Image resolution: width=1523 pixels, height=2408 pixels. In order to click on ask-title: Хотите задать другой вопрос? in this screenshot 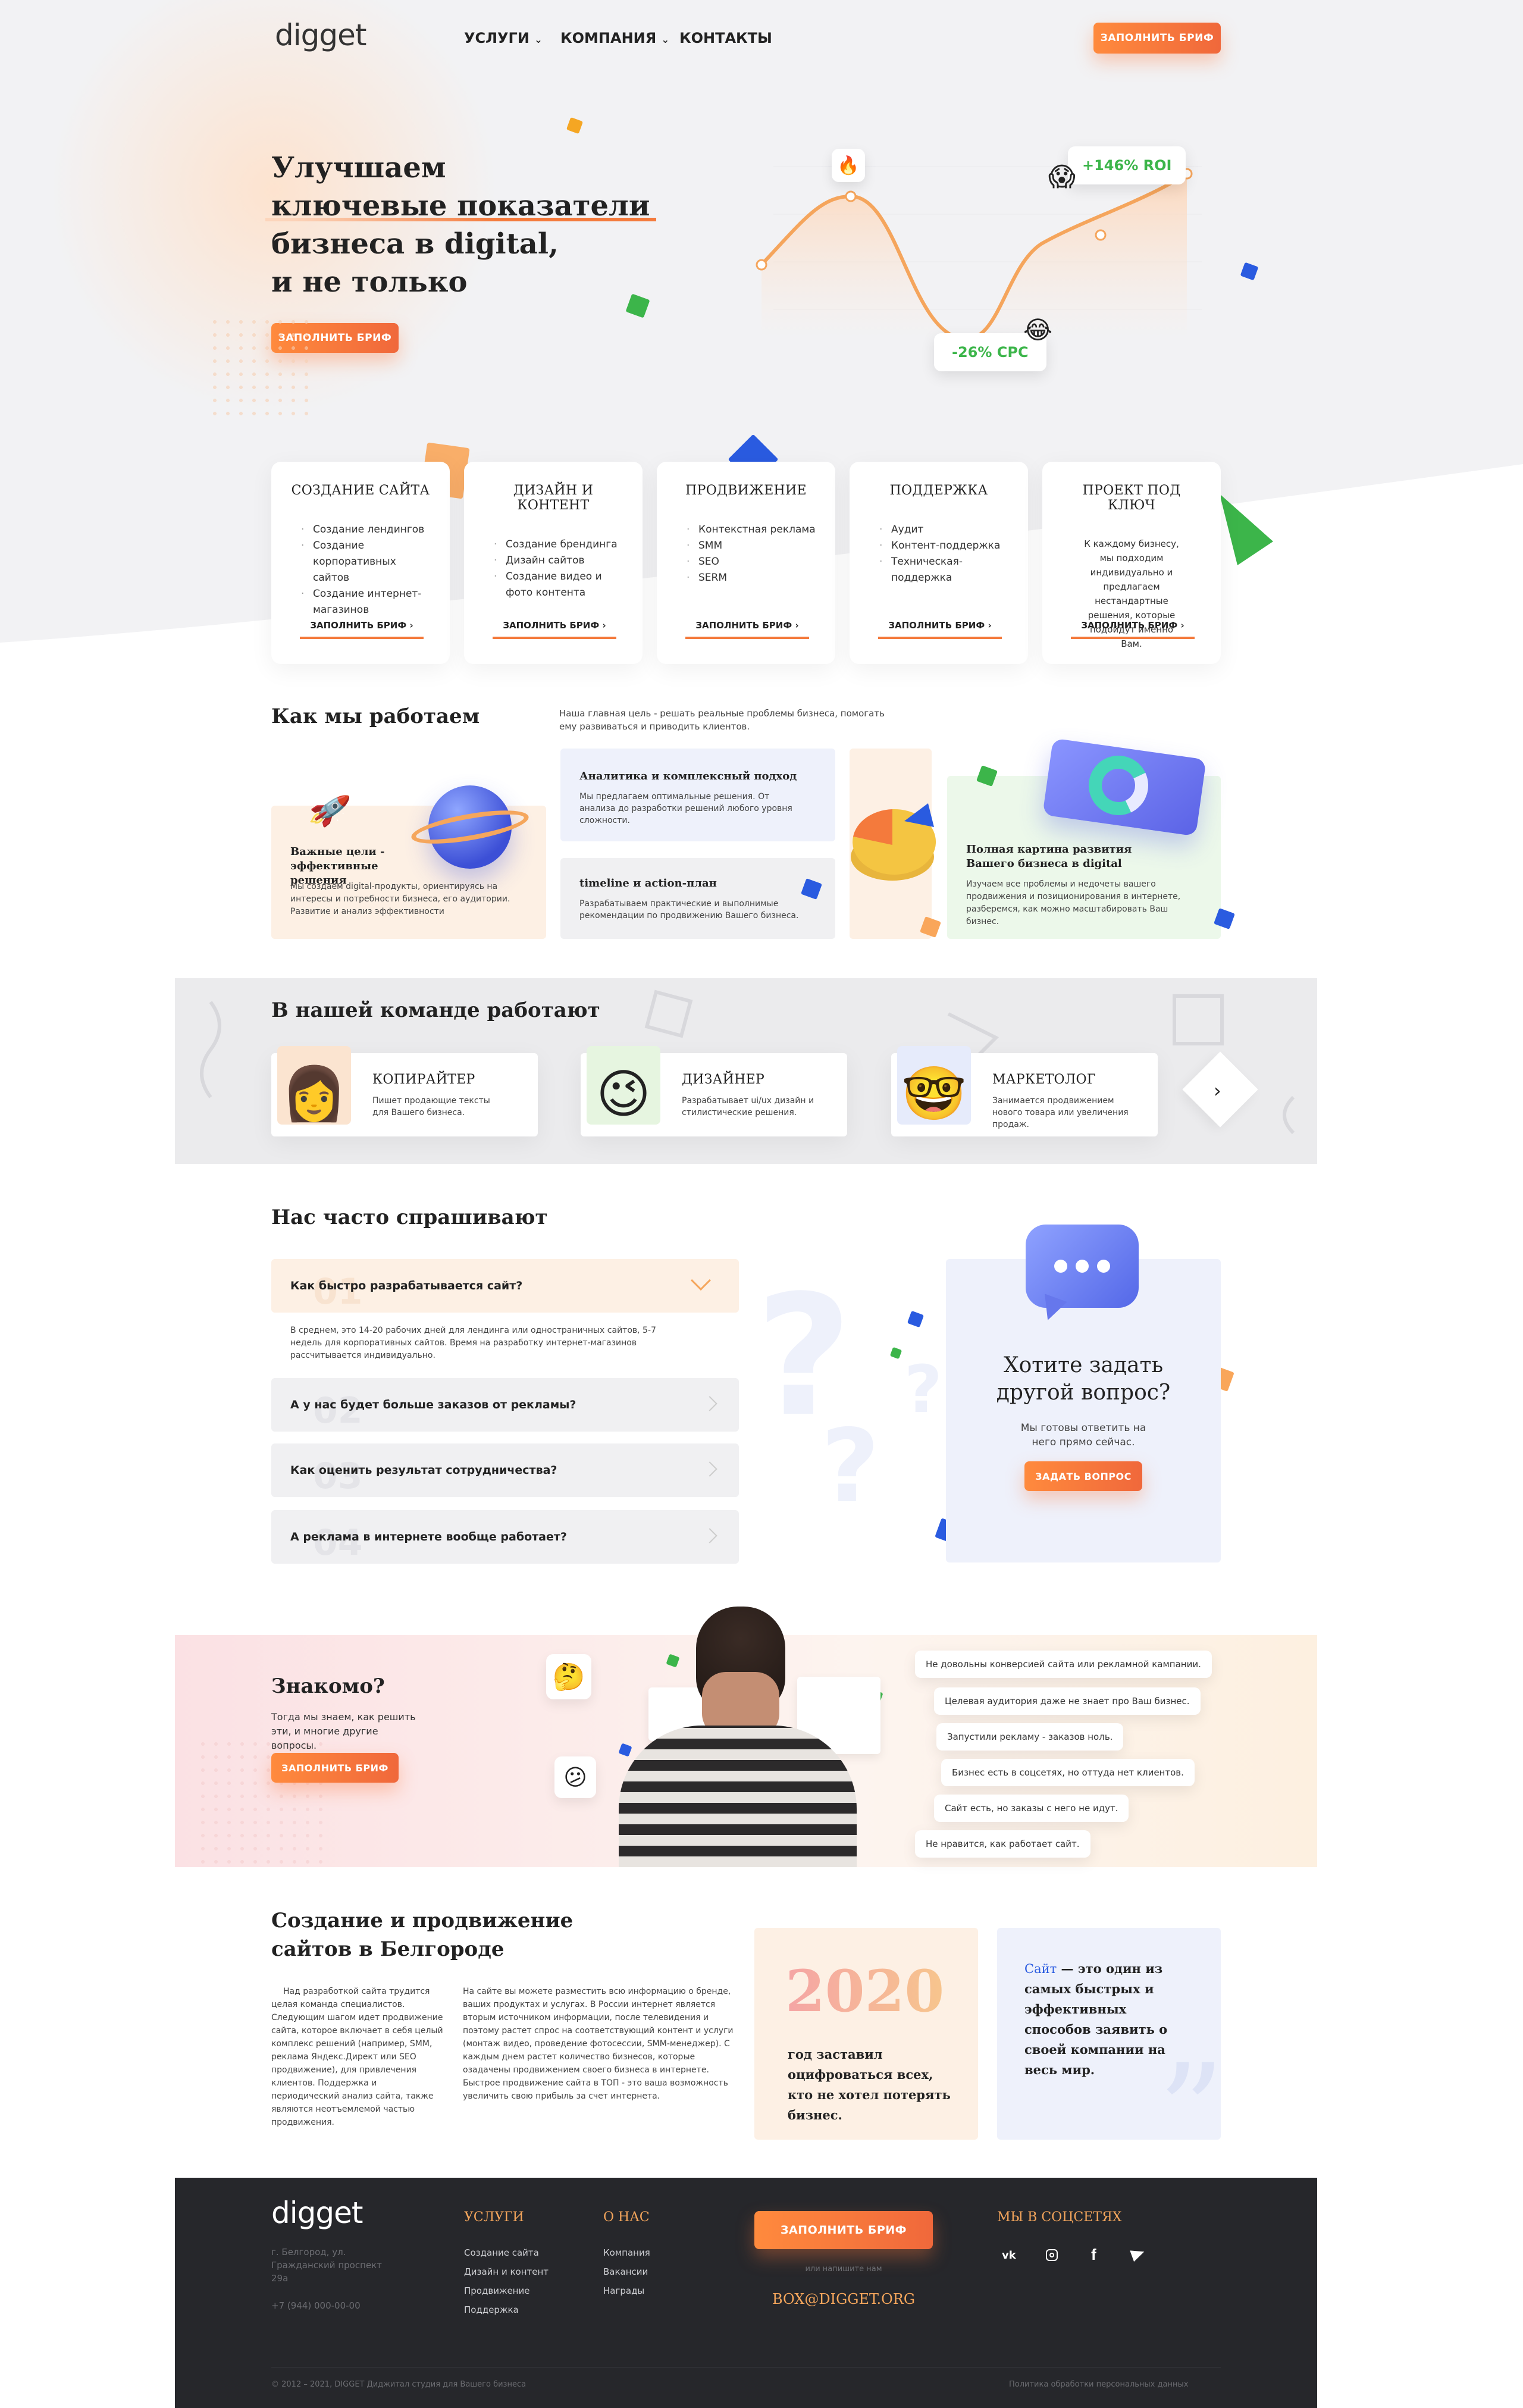, I will do `click(1084, 1379)`.